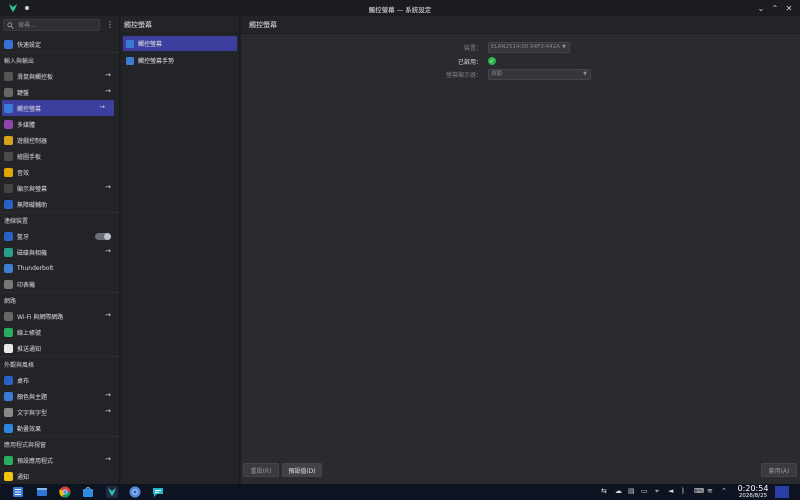 The height and width of the screenshot is (500, 800). I want to click on page-title: 觸控螢幕, so click(520, 25).